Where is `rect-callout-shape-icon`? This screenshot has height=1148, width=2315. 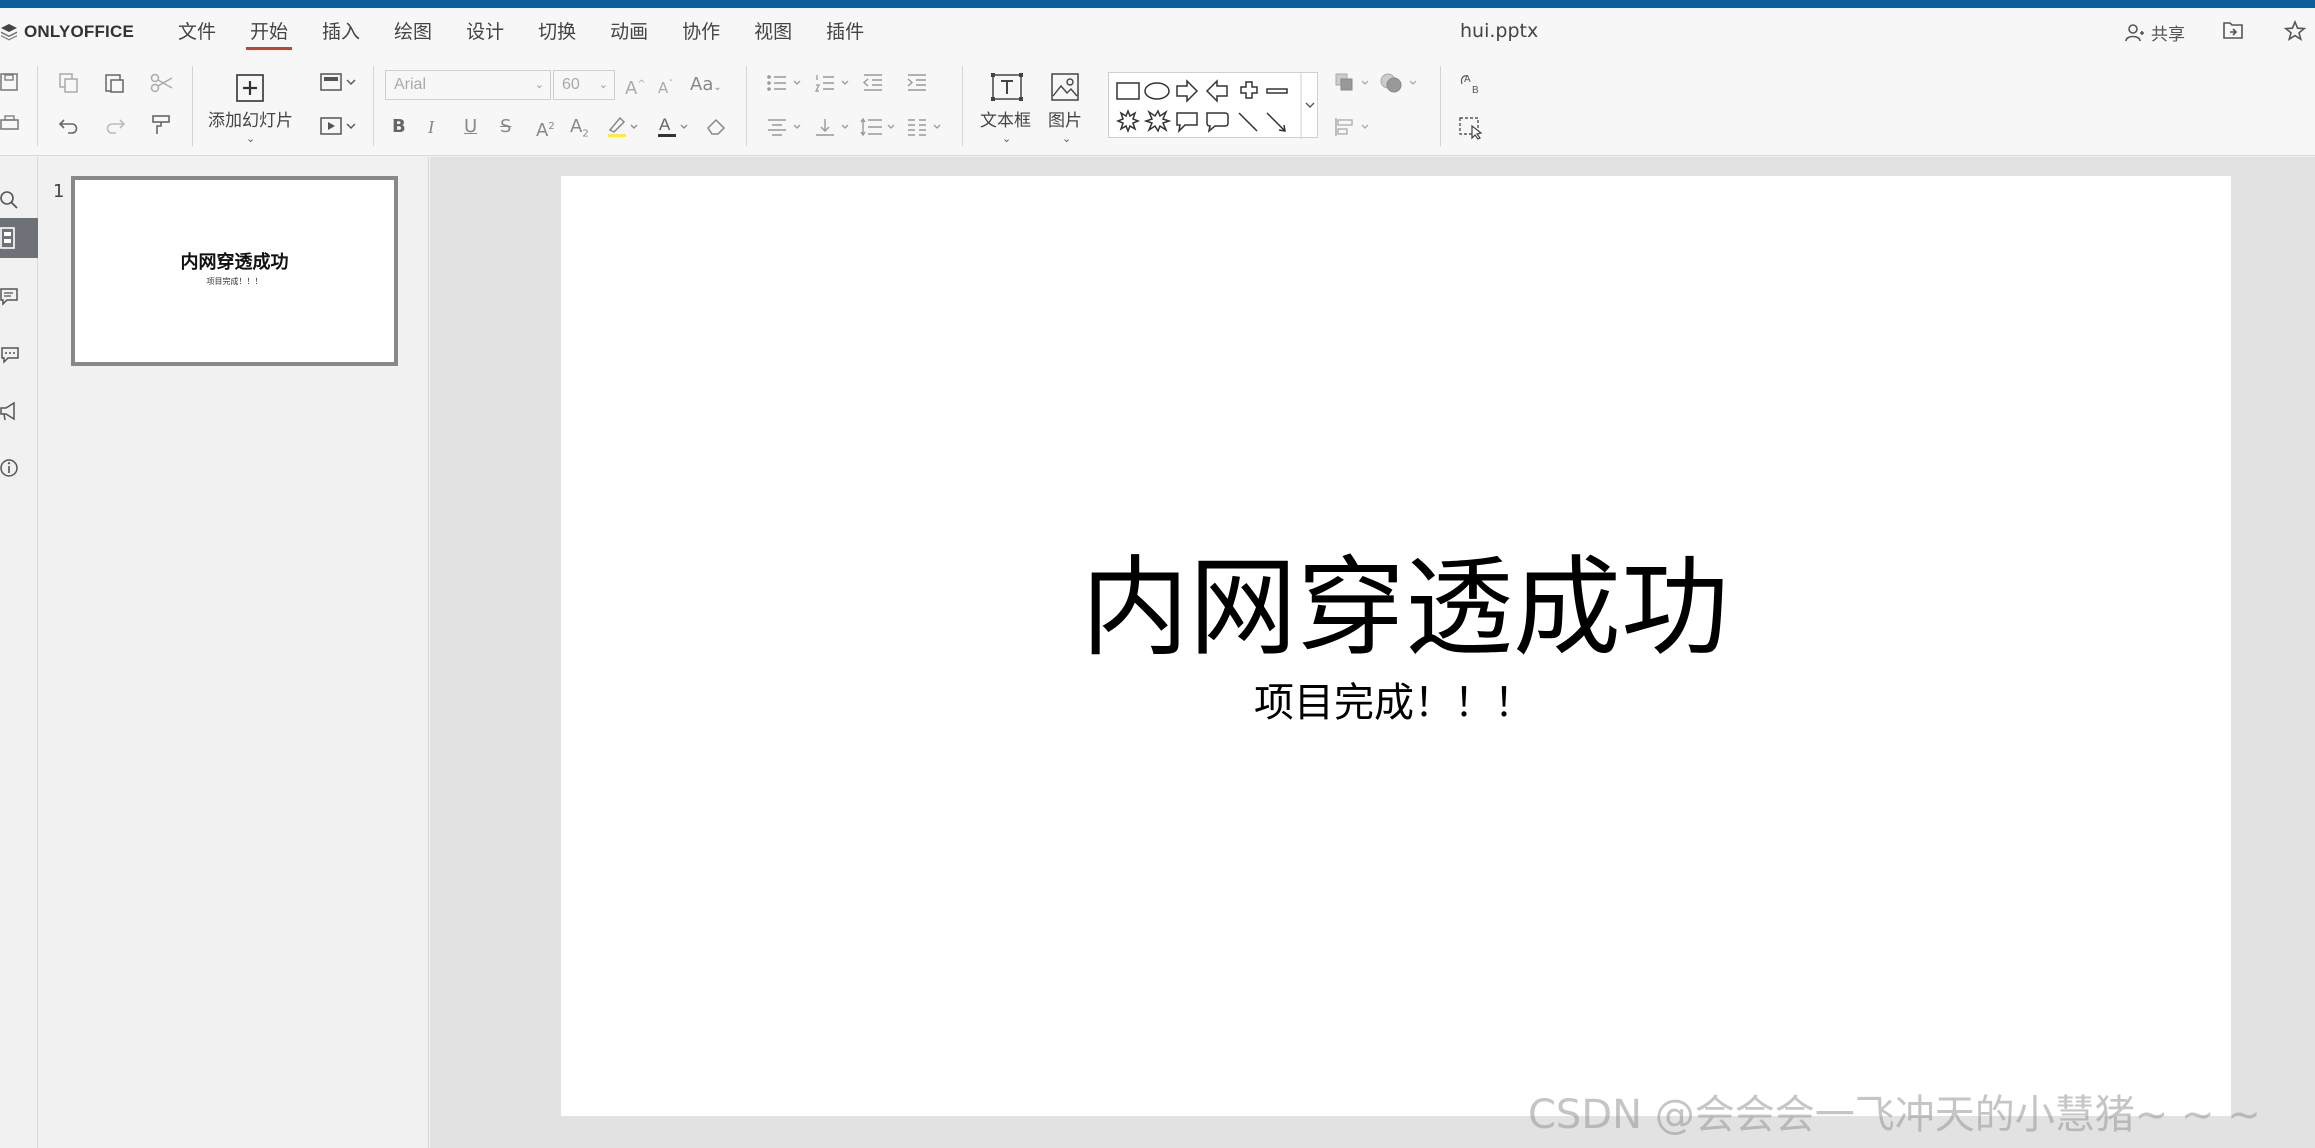
rect-callout-shape-icon is located at coordinates (1187, 123).